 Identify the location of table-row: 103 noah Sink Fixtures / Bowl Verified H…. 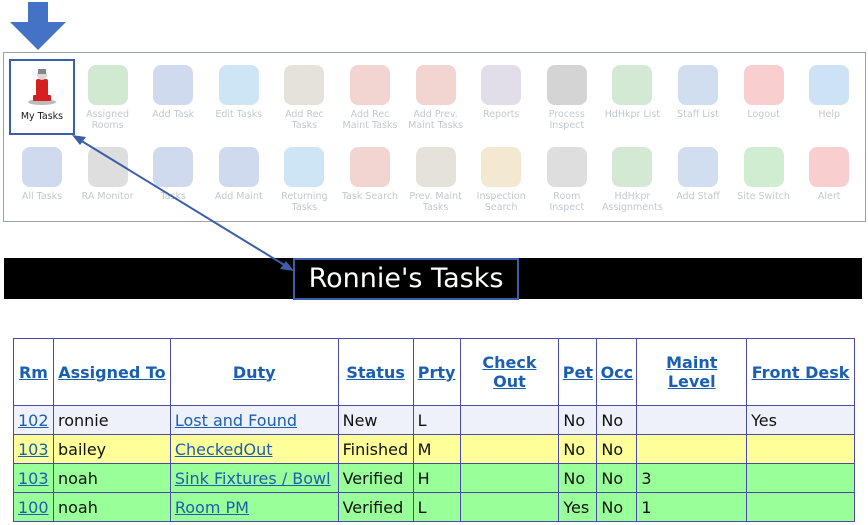
(434, 478).